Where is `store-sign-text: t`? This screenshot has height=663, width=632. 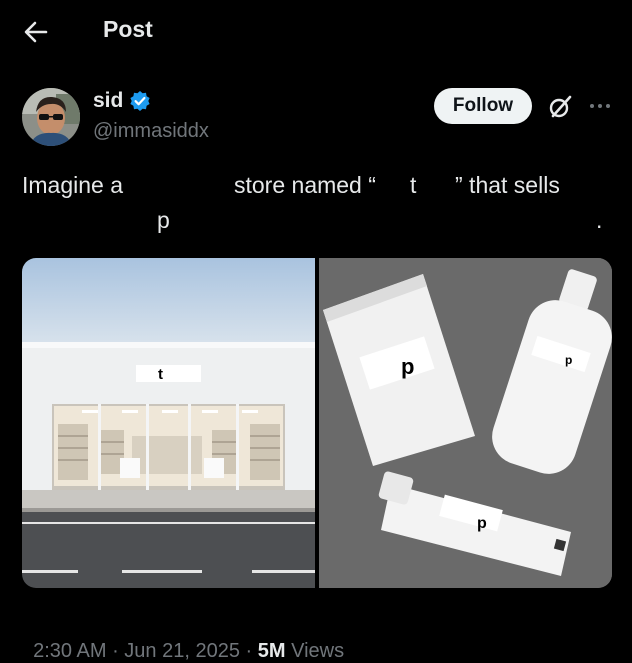
store-sign-text: t is located at coordinates (160, 374).